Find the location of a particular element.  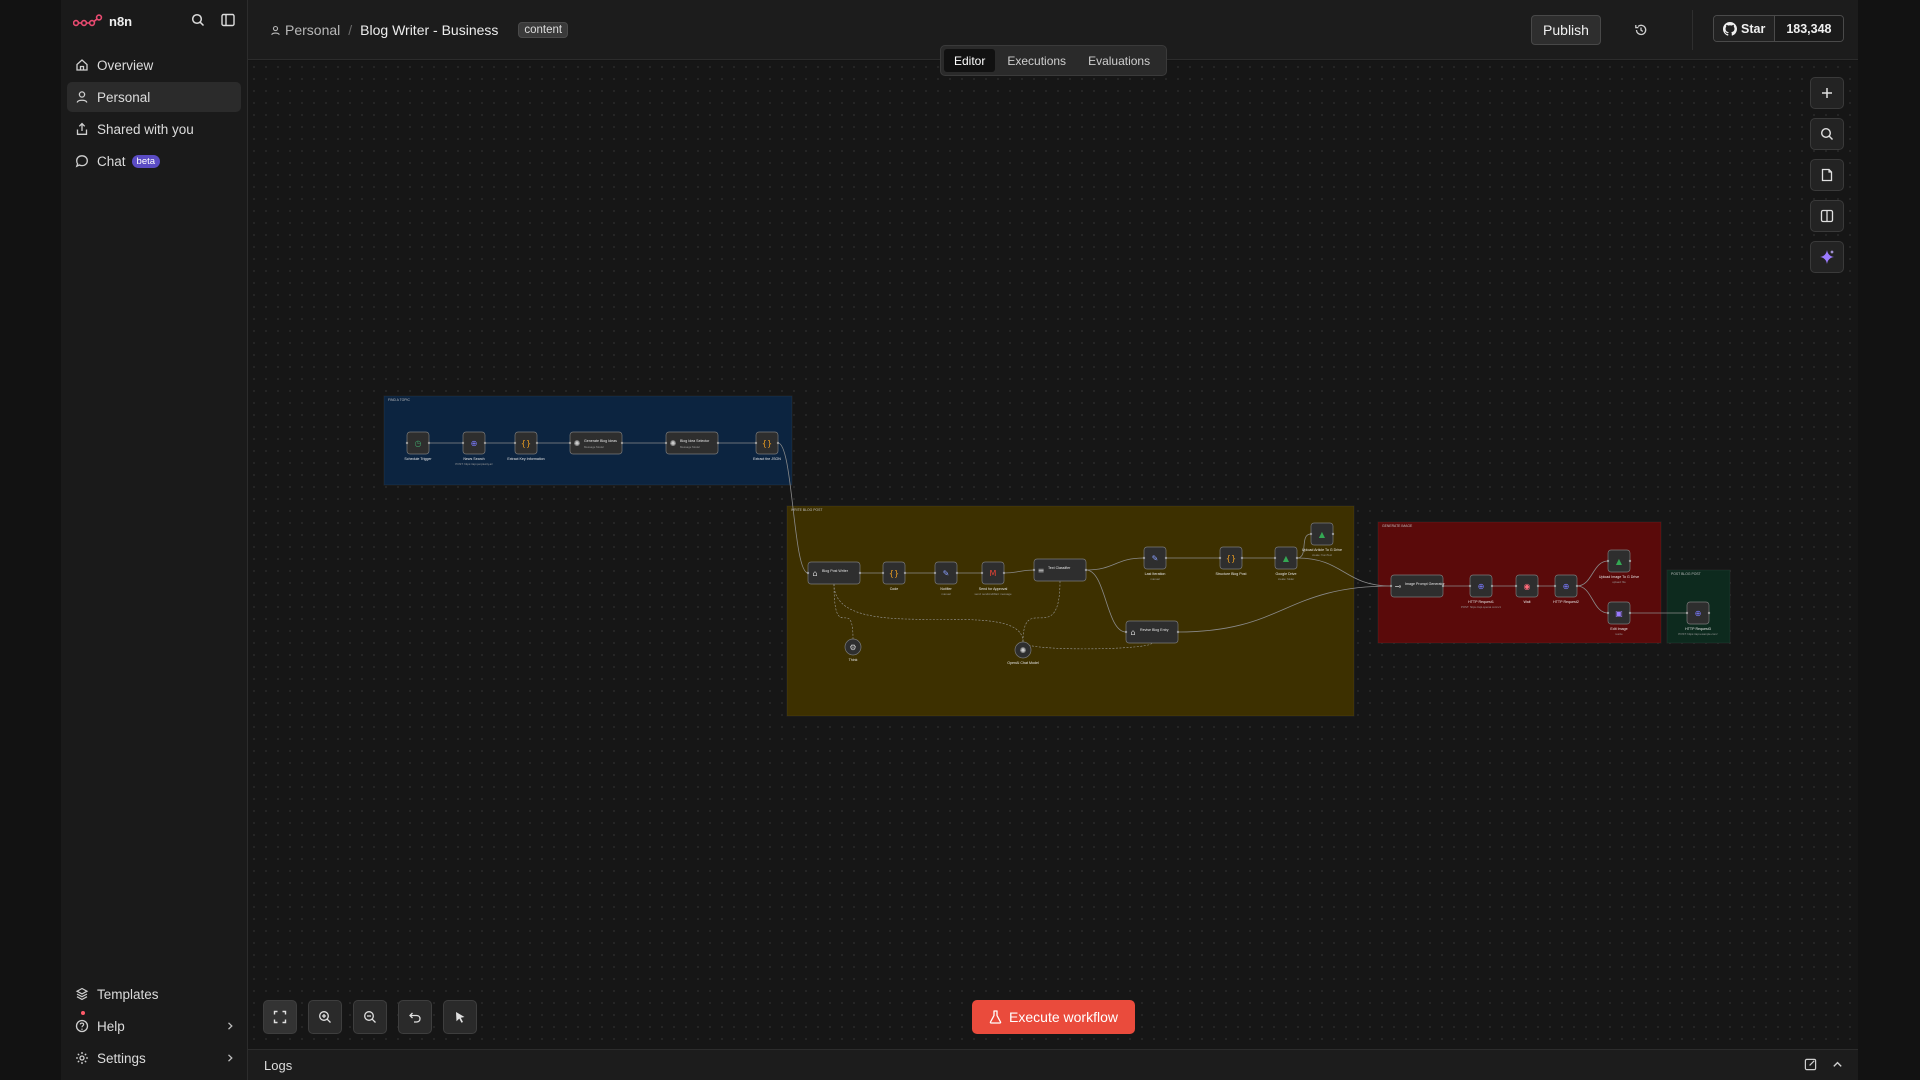

github-star-button: Star is located at coordinates (1745, 28).